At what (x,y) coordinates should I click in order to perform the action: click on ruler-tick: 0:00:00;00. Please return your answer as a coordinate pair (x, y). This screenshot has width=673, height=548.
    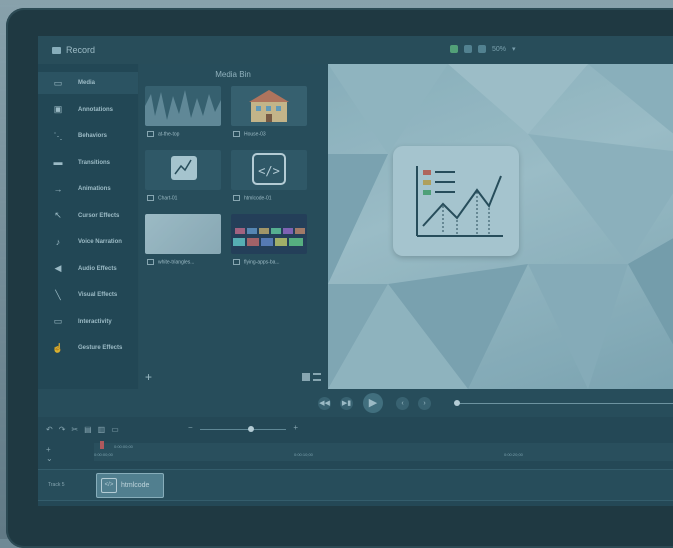
    Looking at the image, I should click on (103, 454).